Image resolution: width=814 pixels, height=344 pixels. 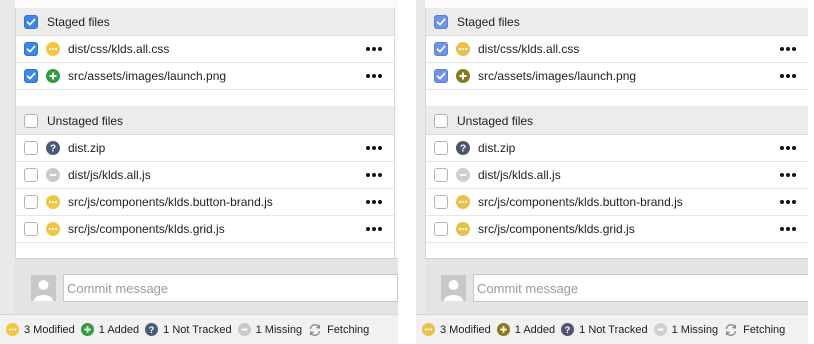 What do you see at coordinates (420, 172) in the screenshot?
I see `sidebar-strip` at bounding box center [420, 172].